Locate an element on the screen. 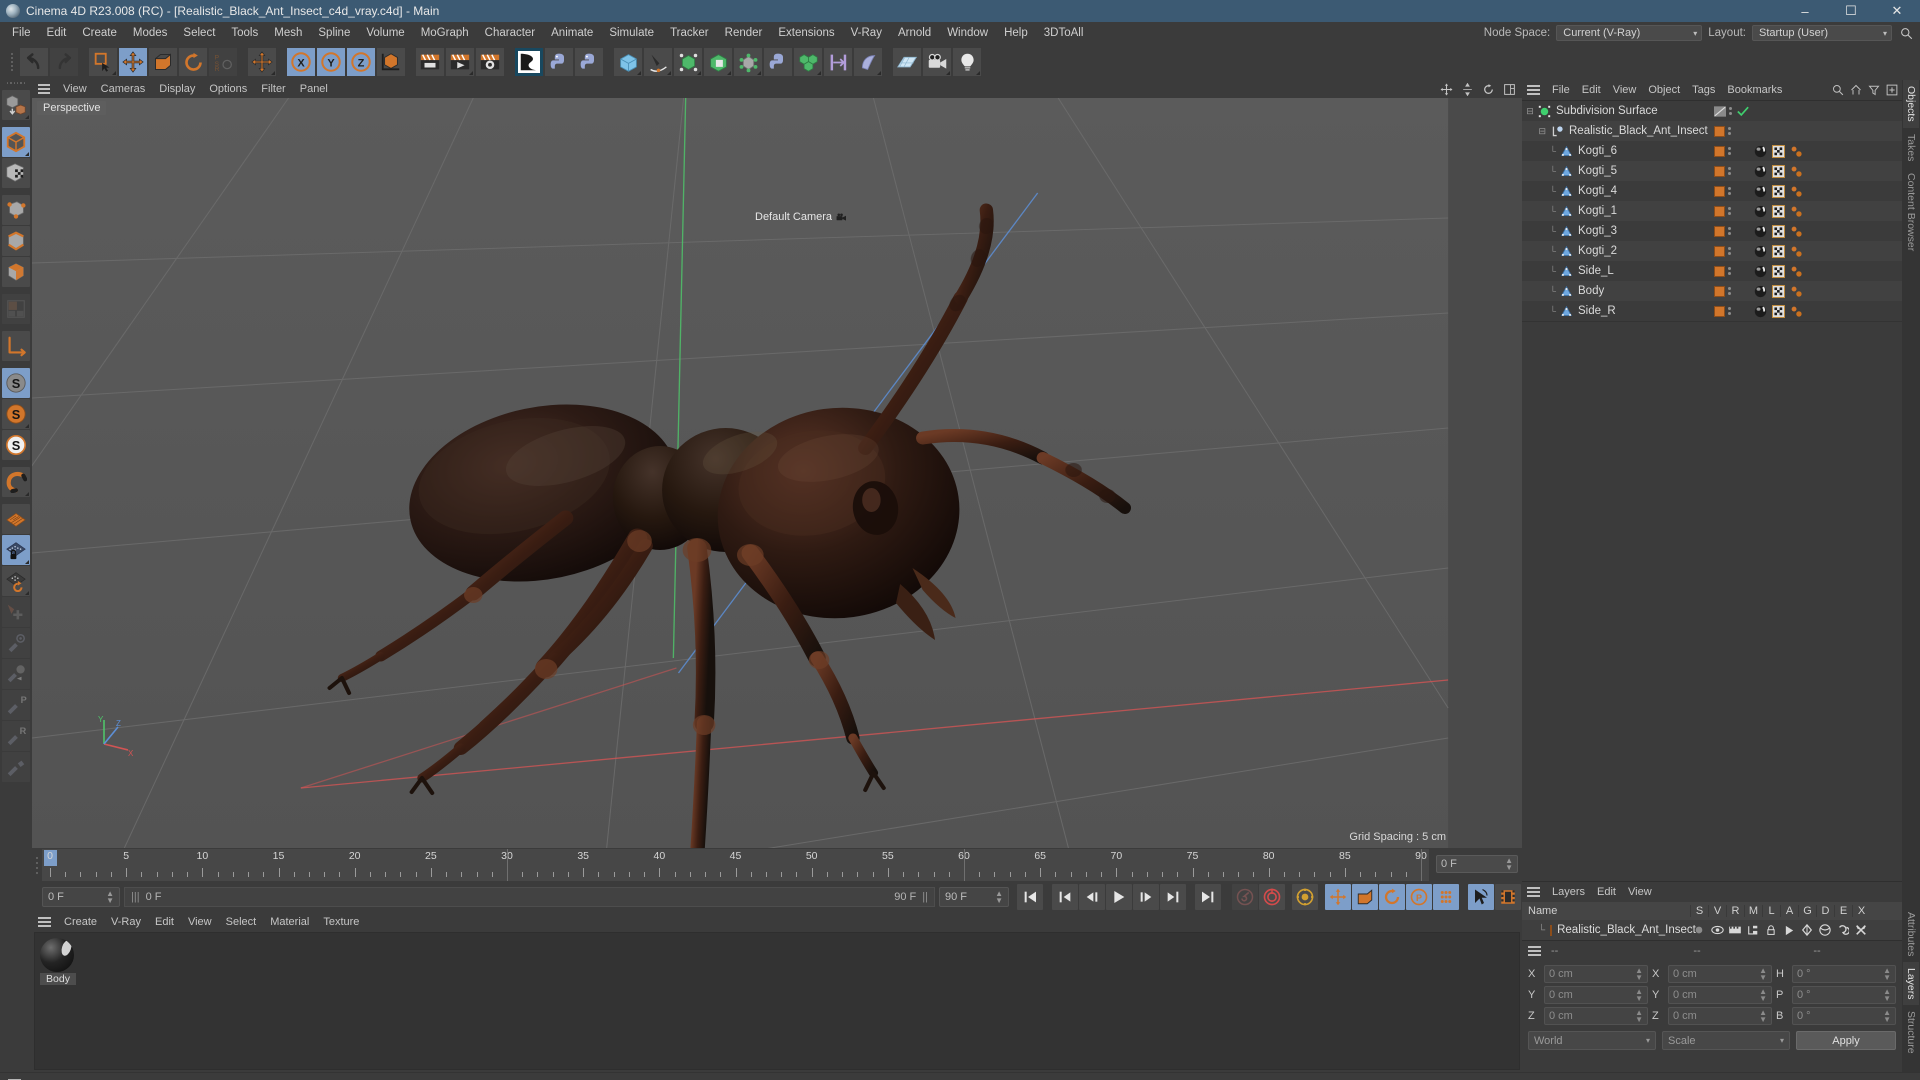 The image size is (1920, 1080). coordinates-menu-icon is located at coordinates (1534, 951).